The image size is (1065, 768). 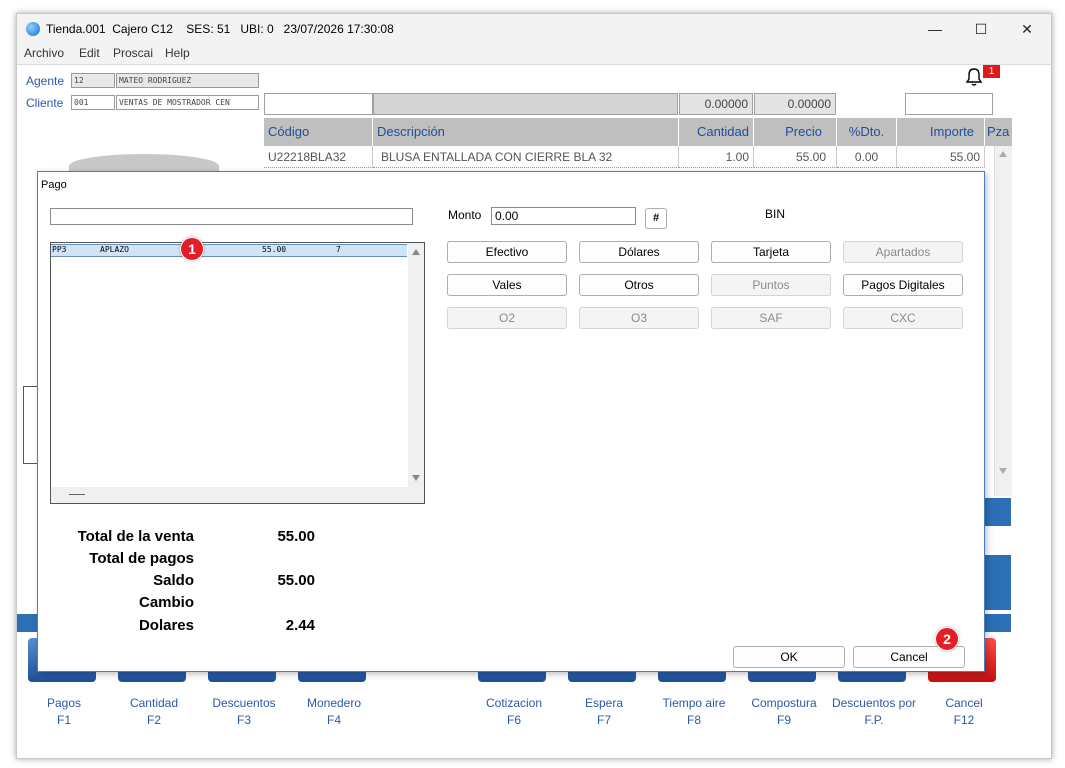 What do you see at coordinates (639, 252) in the screenshot?
I see `dolares-button: Dólares` at bounding box center [639, 252].